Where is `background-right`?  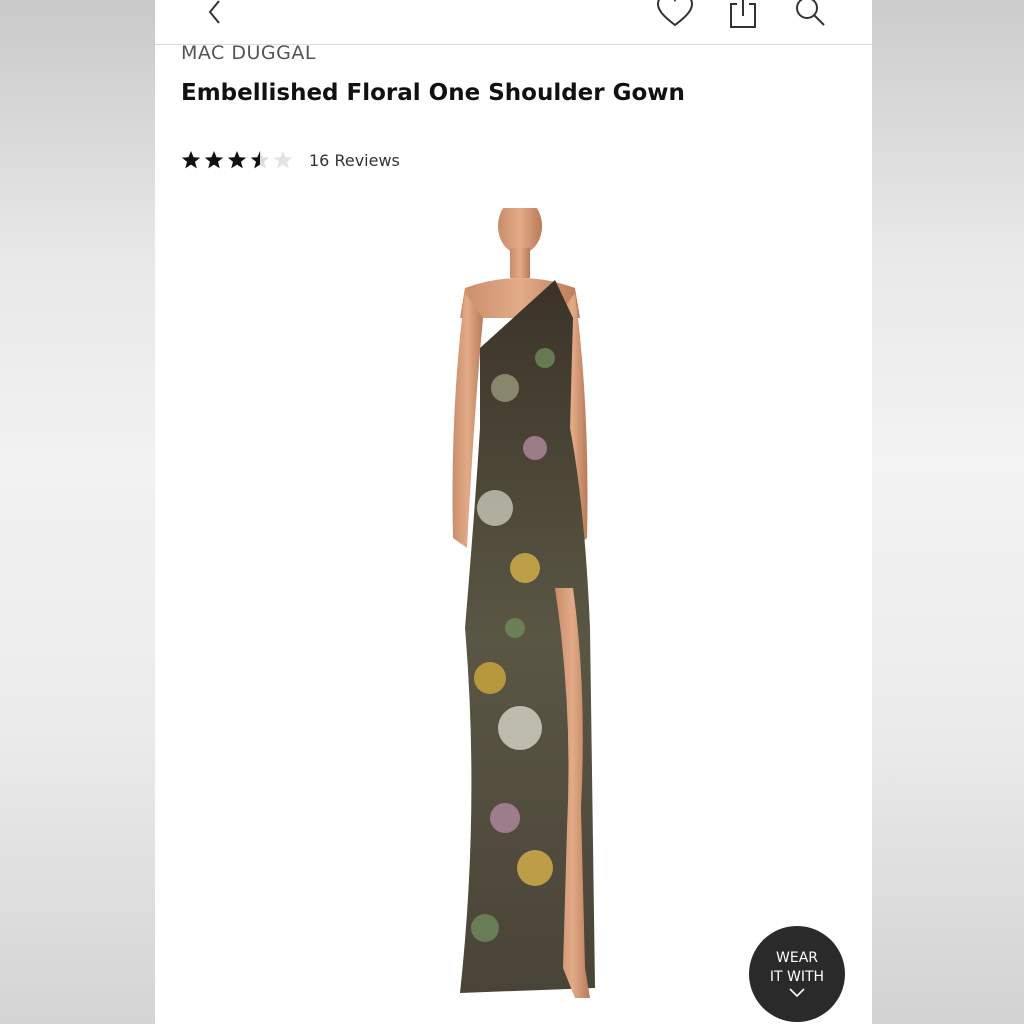
background-right is located at coordinates (948, 512).